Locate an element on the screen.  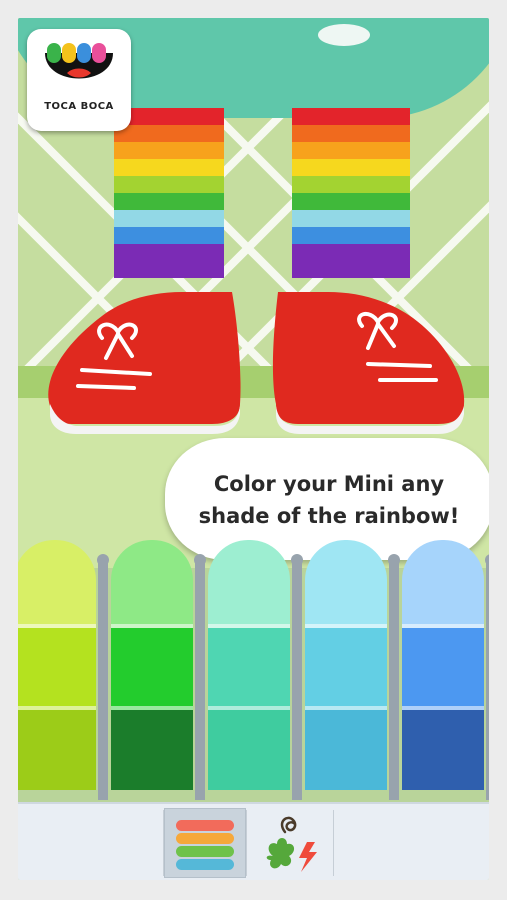
right-sock is located at coordinates (351, 200).